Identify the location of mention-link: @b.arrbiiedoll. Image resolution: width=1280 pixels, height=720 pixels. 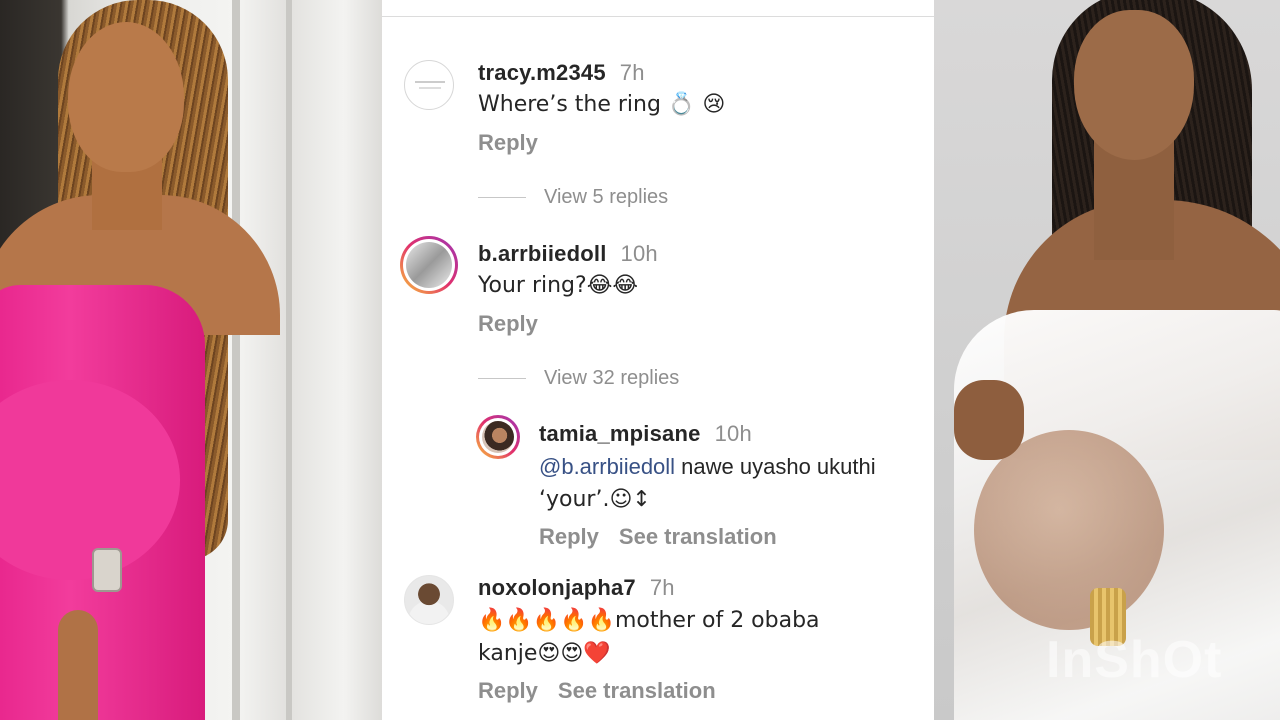
(607, 466).